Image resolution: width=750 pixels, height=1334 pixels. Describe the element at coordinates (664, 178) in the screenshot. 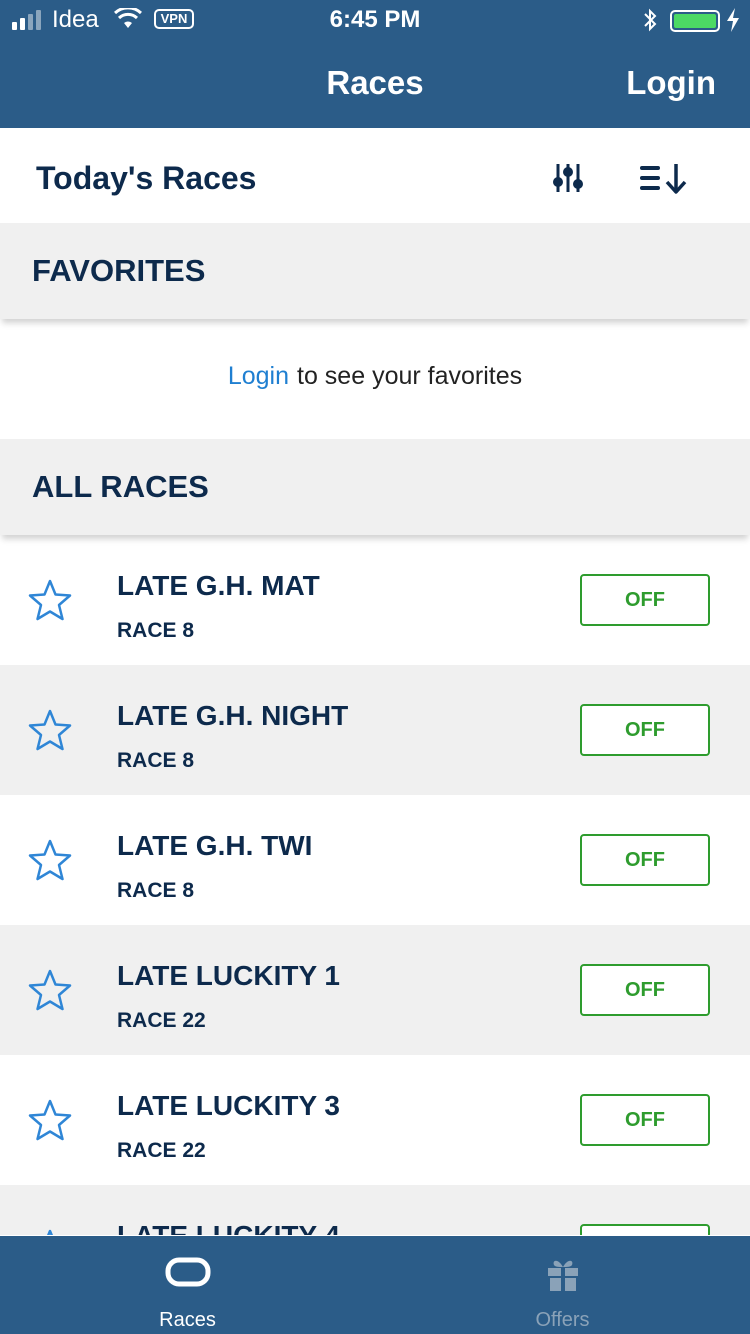

I see `sort-descending-icon` at that location.